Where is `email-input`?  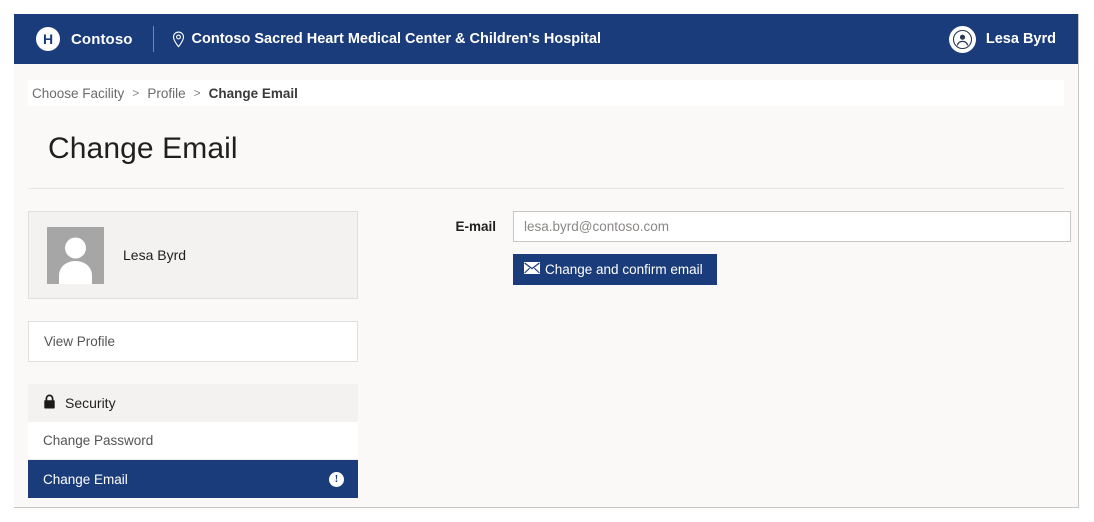 email-input is located at coordinates (792, 226).